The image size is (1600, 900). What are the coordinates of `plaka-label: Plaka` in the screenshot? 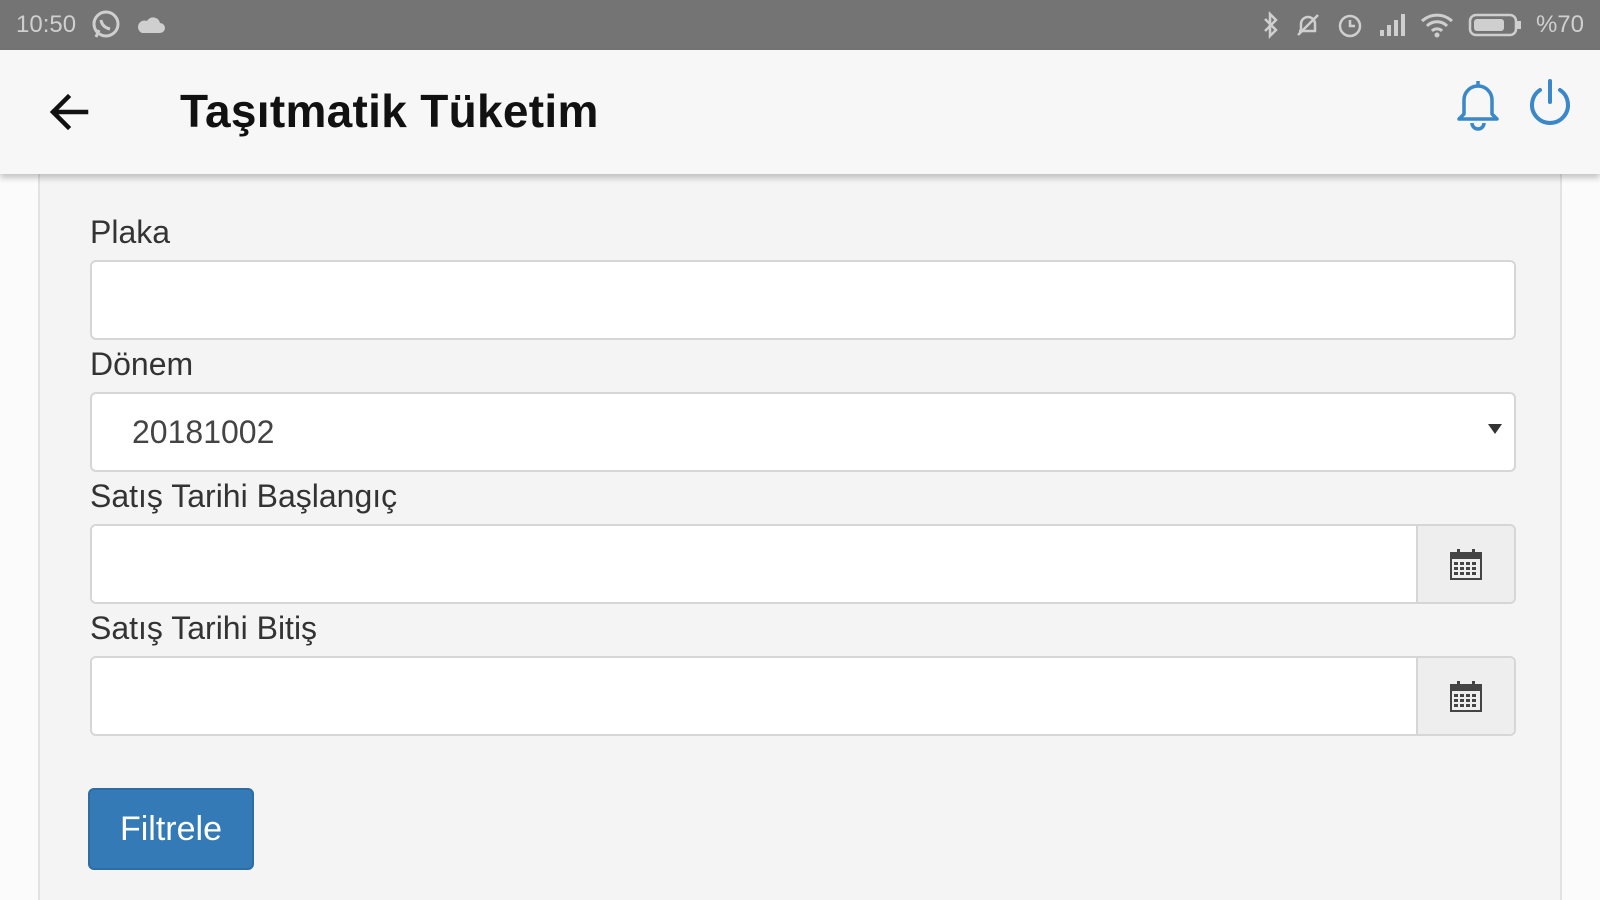 It's located at (130, 232).